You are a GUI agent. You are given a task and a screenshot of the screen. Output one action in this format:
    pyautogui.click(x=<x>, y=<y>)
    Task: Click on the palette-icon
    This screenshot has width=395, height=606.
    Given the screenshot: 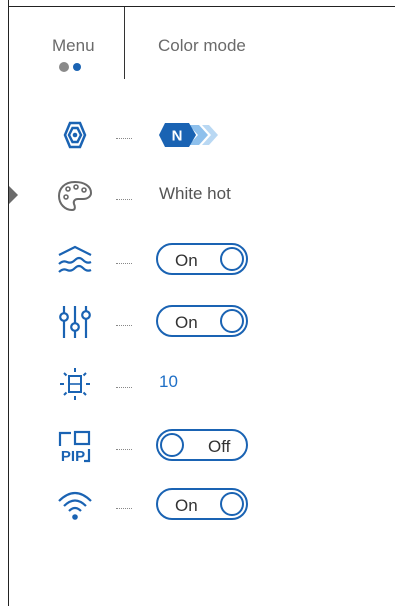 What is the action you would take?
    pyautogui.click(x=75, y=196)
    